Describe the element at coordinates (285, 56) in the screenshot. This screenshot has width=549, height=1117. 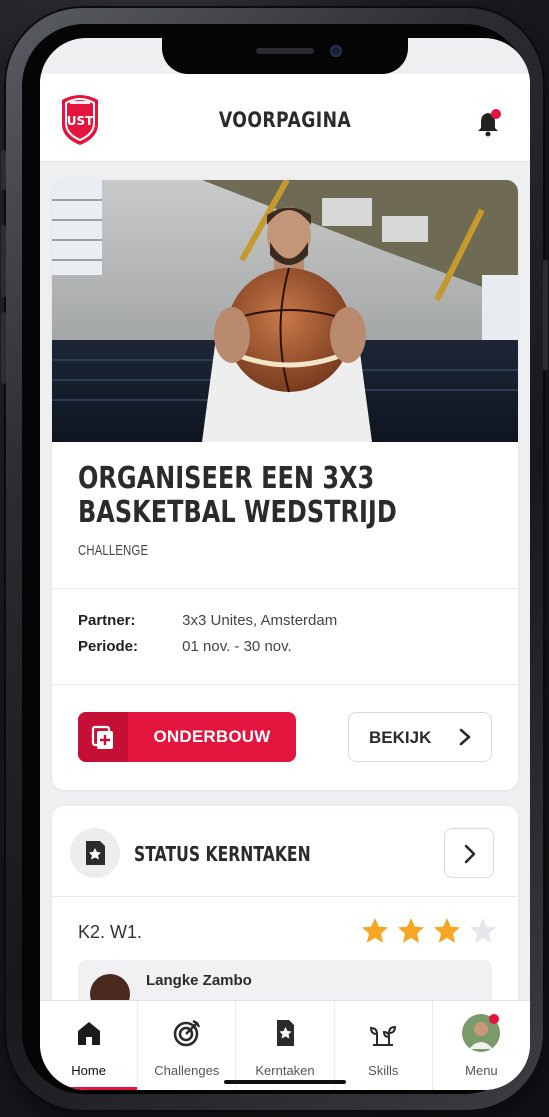
I see `notch` at that location.